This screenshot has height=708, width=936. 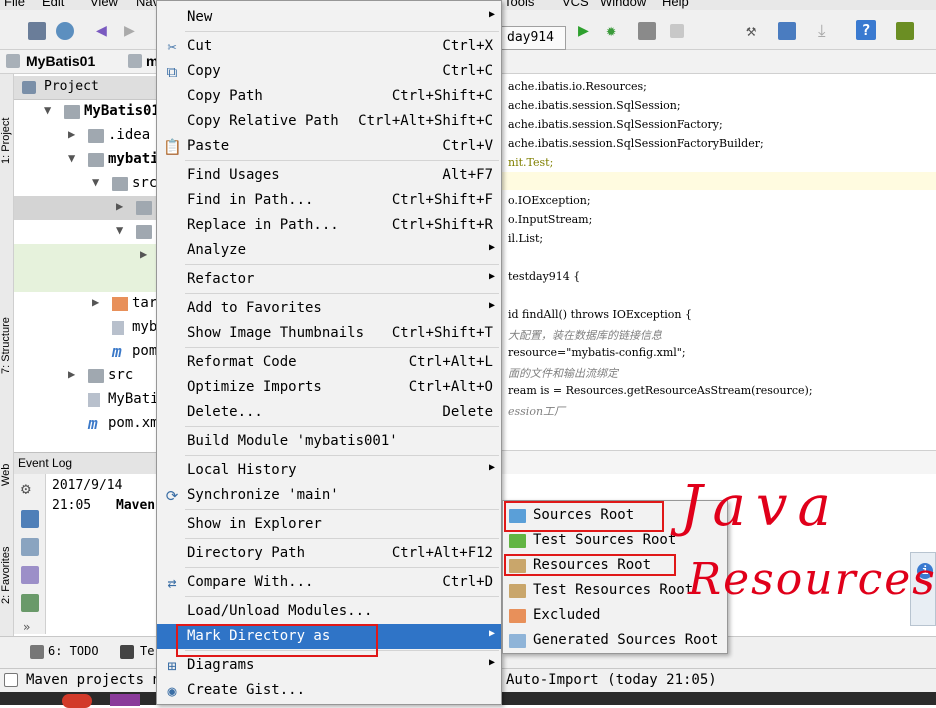 What do you see at coordinates (329, 175) in the screenshot?
I see `menu-item-find-usages: Find Usages Alt+F7` at bounding box center [329, 175].